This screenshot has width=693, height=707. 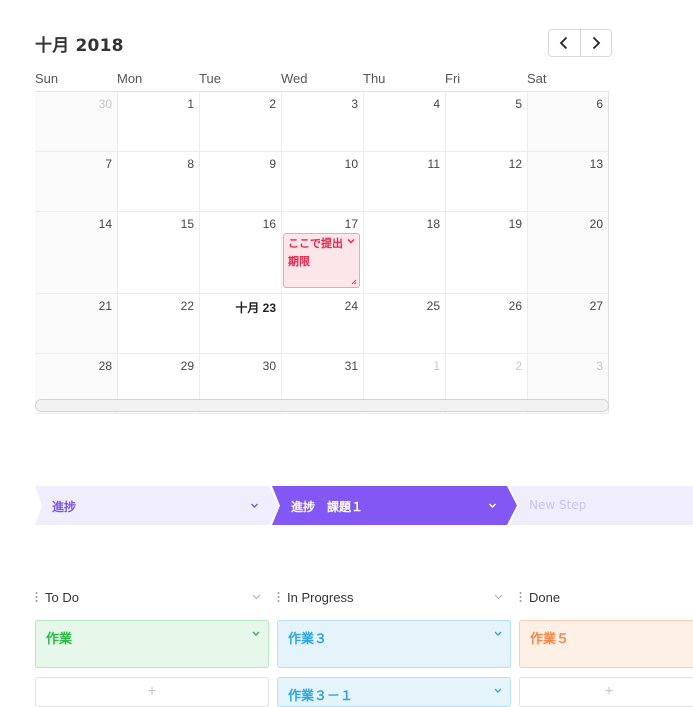 What do you see at coordinates (515, 224) in the screenshot?
I see `day-number: 19` at bounding box center [515, 224].